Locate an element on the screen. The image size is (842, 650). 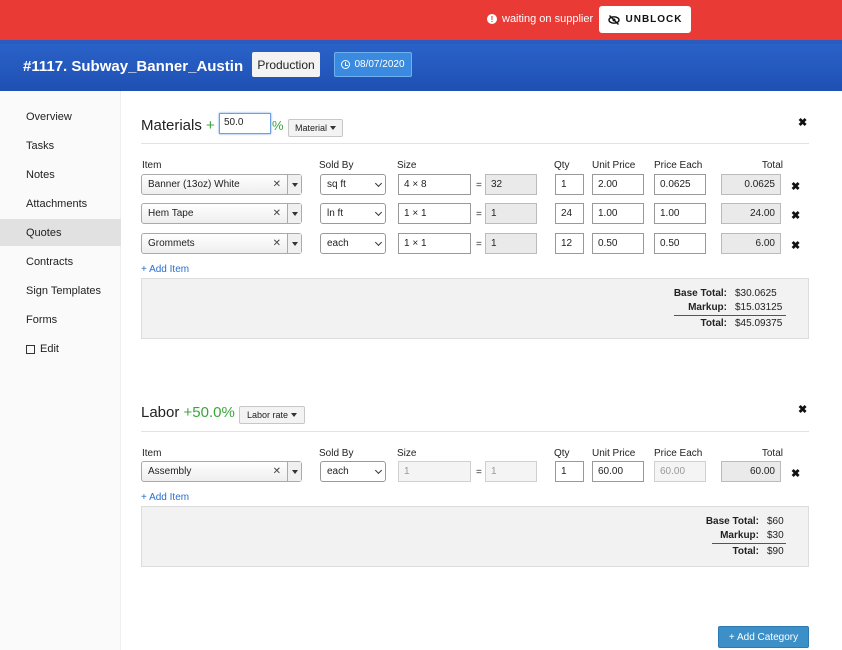
unblock-button: UNBLOCK is located at coordinates (645, 19).